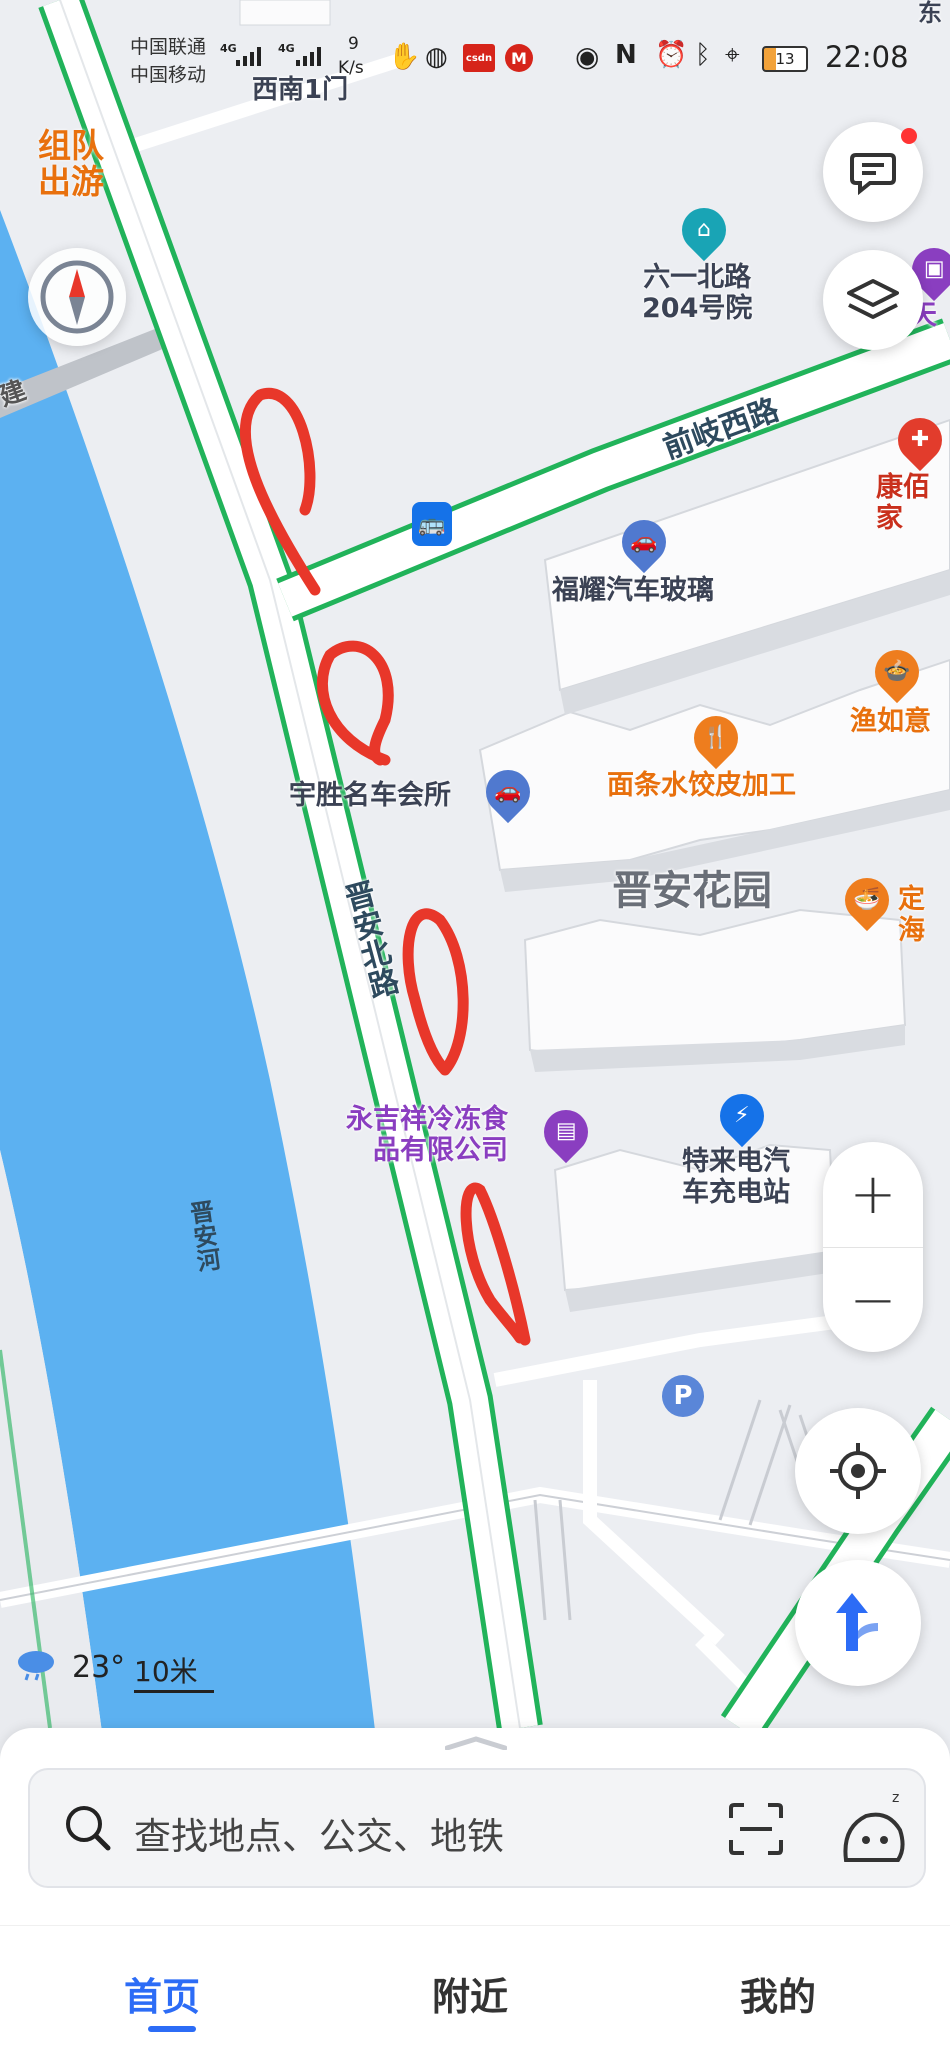 This screenshot has height=2059, width=950. Describe the element at coordinates (174, 1671) in the screenshot. I see `scale-bar: 10米` at that location.